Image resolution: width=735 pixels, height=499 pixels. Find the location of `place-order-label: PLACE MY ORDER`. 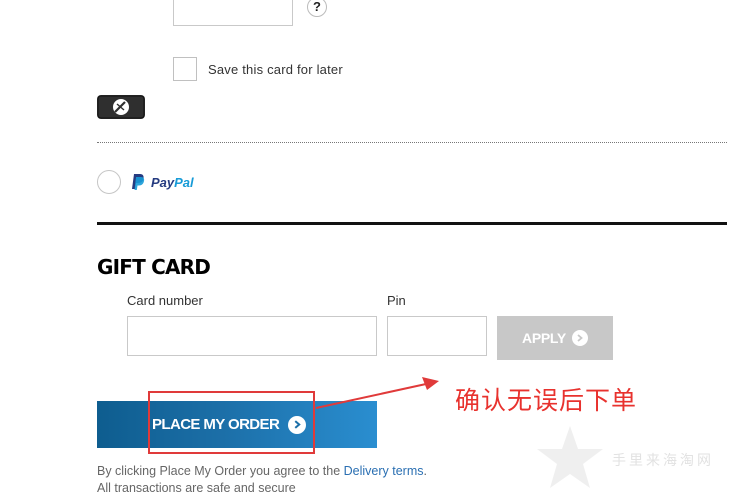

place-order-label: PLACE MY ORDER is located at coordinates (216, 424).